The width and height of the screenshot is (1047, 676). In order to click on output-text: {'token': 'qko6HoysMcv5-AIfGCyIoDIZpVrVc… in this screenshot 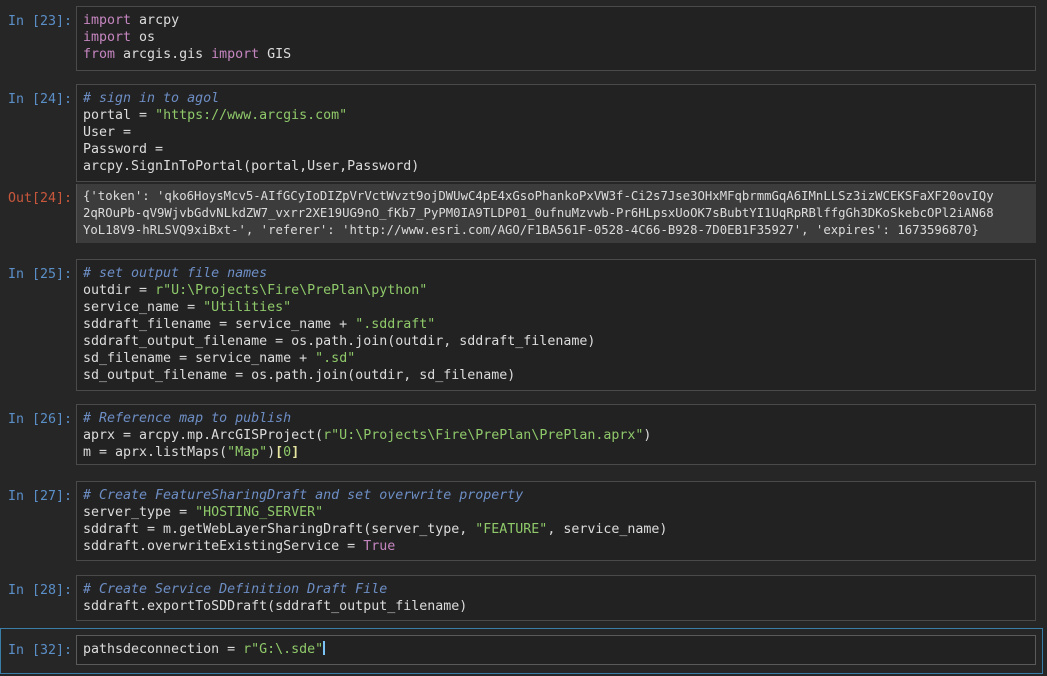, I will do `click(556, 213)`.